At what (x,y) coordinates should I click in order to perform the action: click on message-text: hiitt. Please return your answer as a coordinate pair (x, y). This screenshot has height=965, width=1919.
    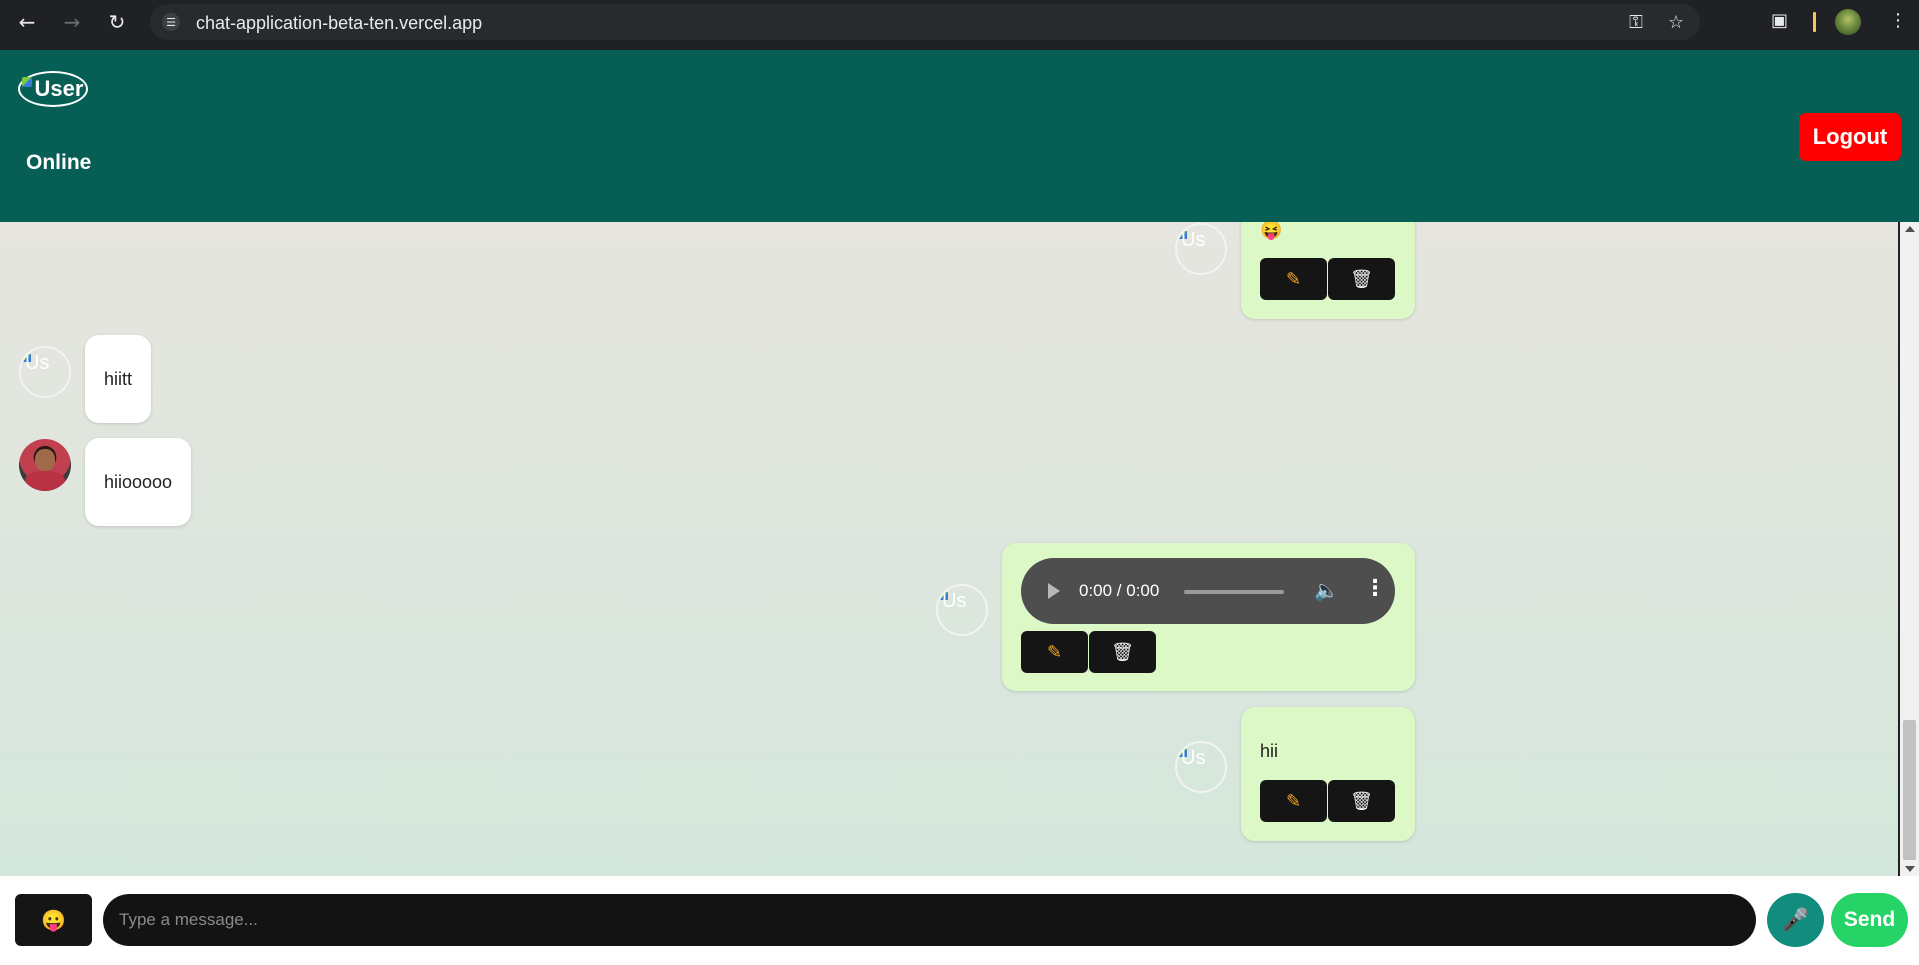
    Looking at the image, I should click on (118, 378).